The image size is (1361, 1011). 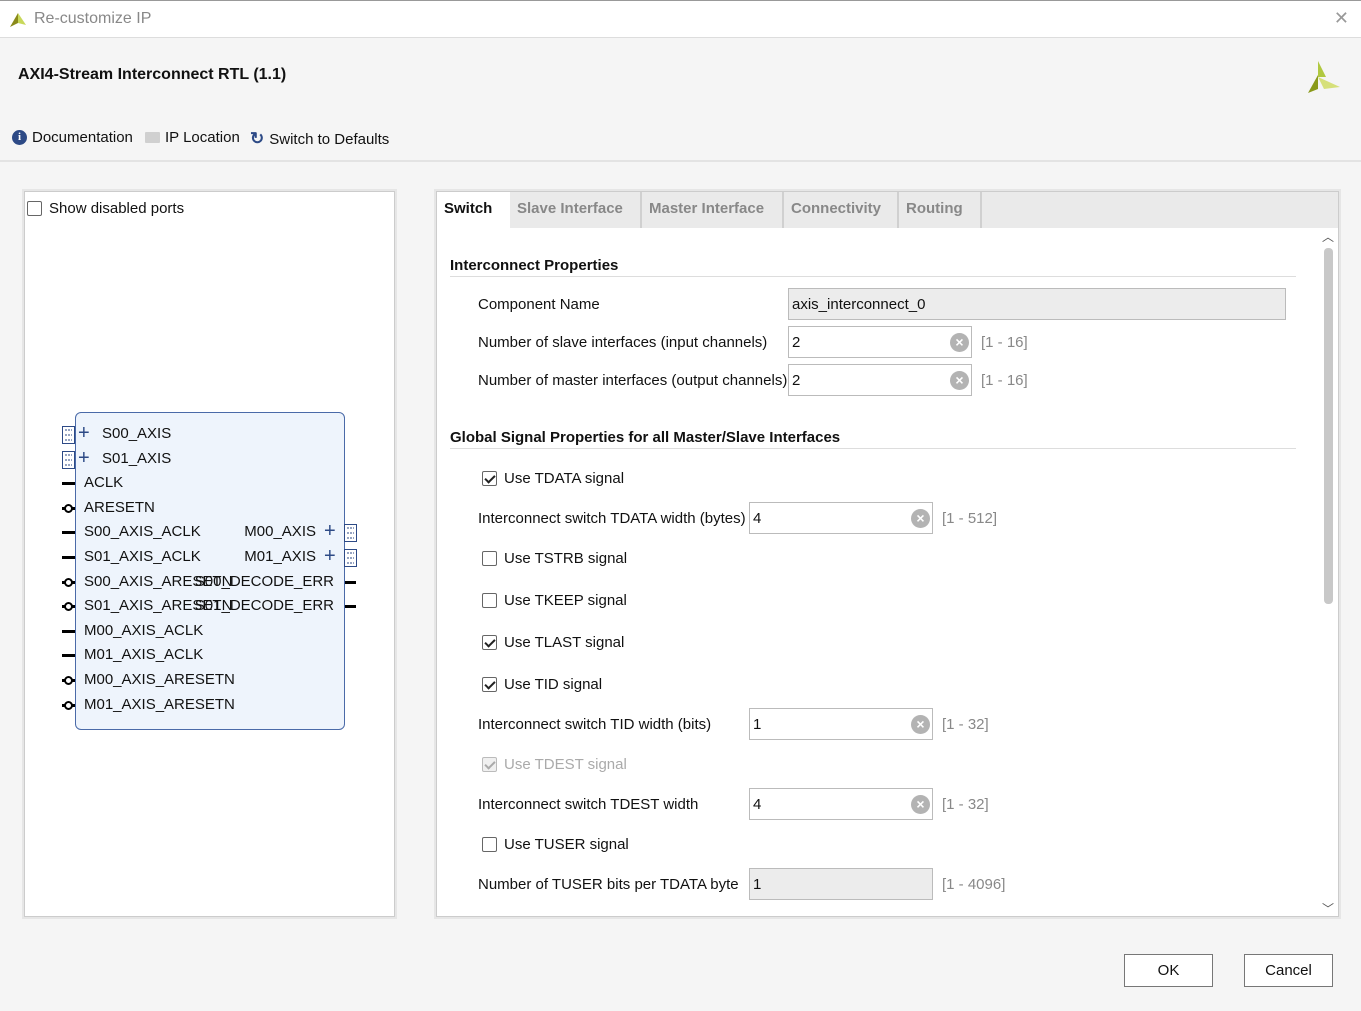 I want to click on scrollbar-thumb, so click(x=1328, y=426).